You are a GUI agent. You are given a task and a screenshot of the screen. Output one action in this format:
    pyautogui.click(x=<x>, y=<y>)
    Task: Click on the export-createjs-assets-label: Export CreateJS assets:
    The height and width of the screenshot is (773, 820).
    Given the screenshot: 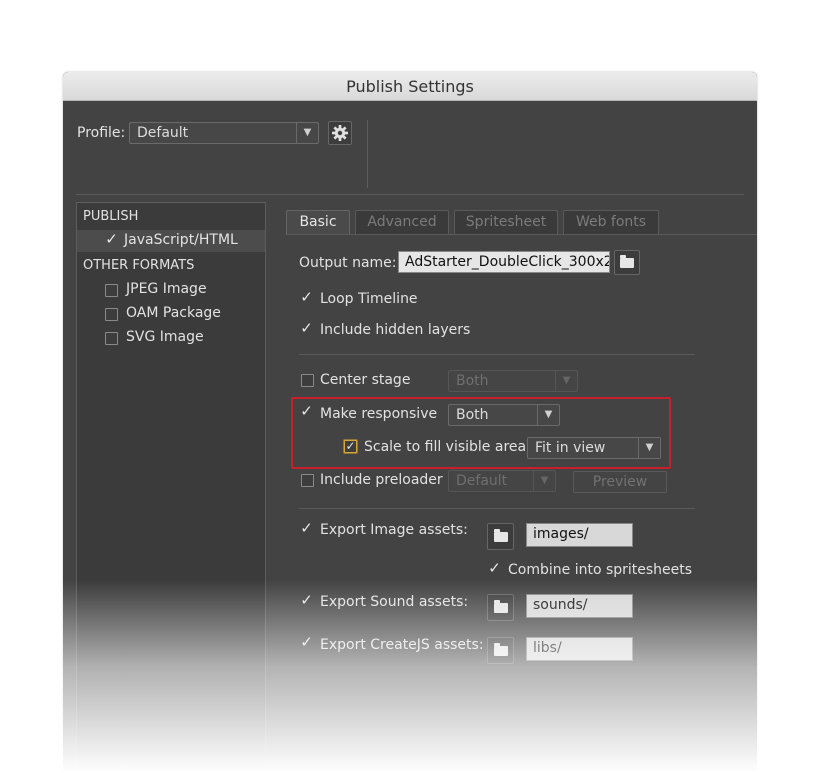 What is the action you would take?
    pyautogui.click(x=402, y=645)
    